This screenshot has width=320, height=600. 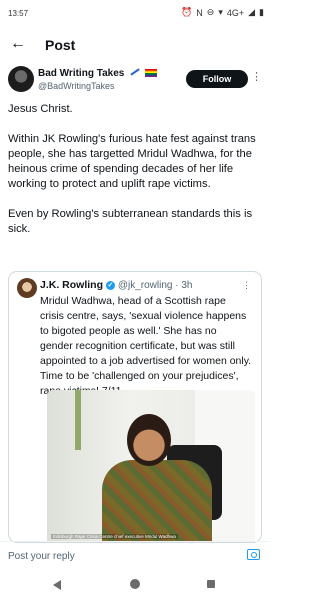 I want to click on post-paragraph: Jesus Christ., so click(x=40, y=109).